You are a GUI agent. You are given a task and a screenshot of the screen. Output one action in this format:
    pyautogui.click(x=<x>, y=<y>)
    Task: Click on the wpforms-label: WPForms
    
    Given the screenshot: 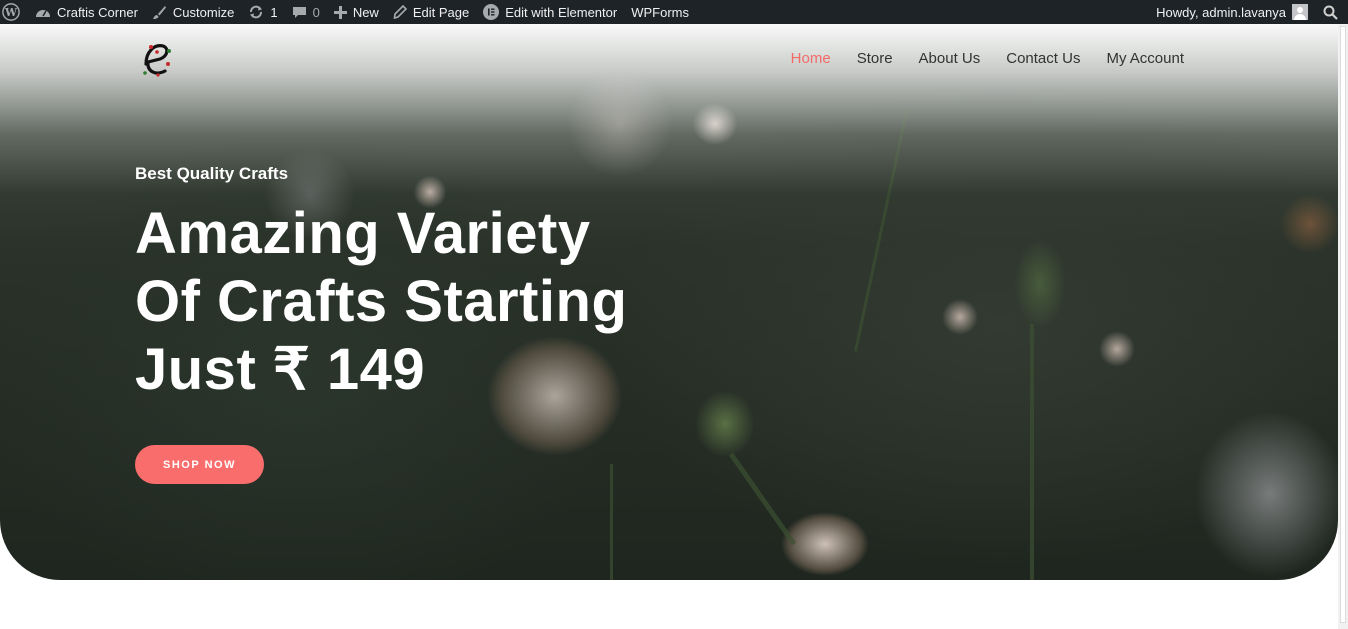 What is the action you would take?
    pyautogui.click(x=660, y=12)
    